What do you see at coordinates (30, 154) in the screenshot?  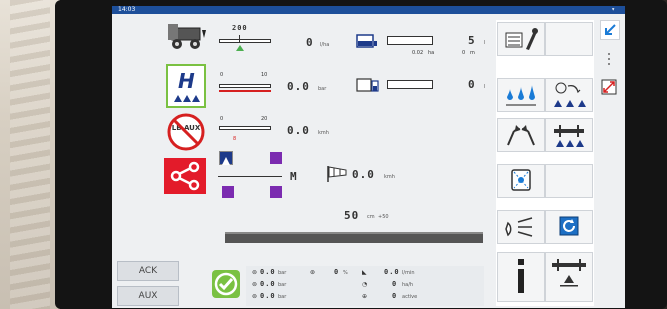 I see `background-photo` at bounding box center [30, 154].